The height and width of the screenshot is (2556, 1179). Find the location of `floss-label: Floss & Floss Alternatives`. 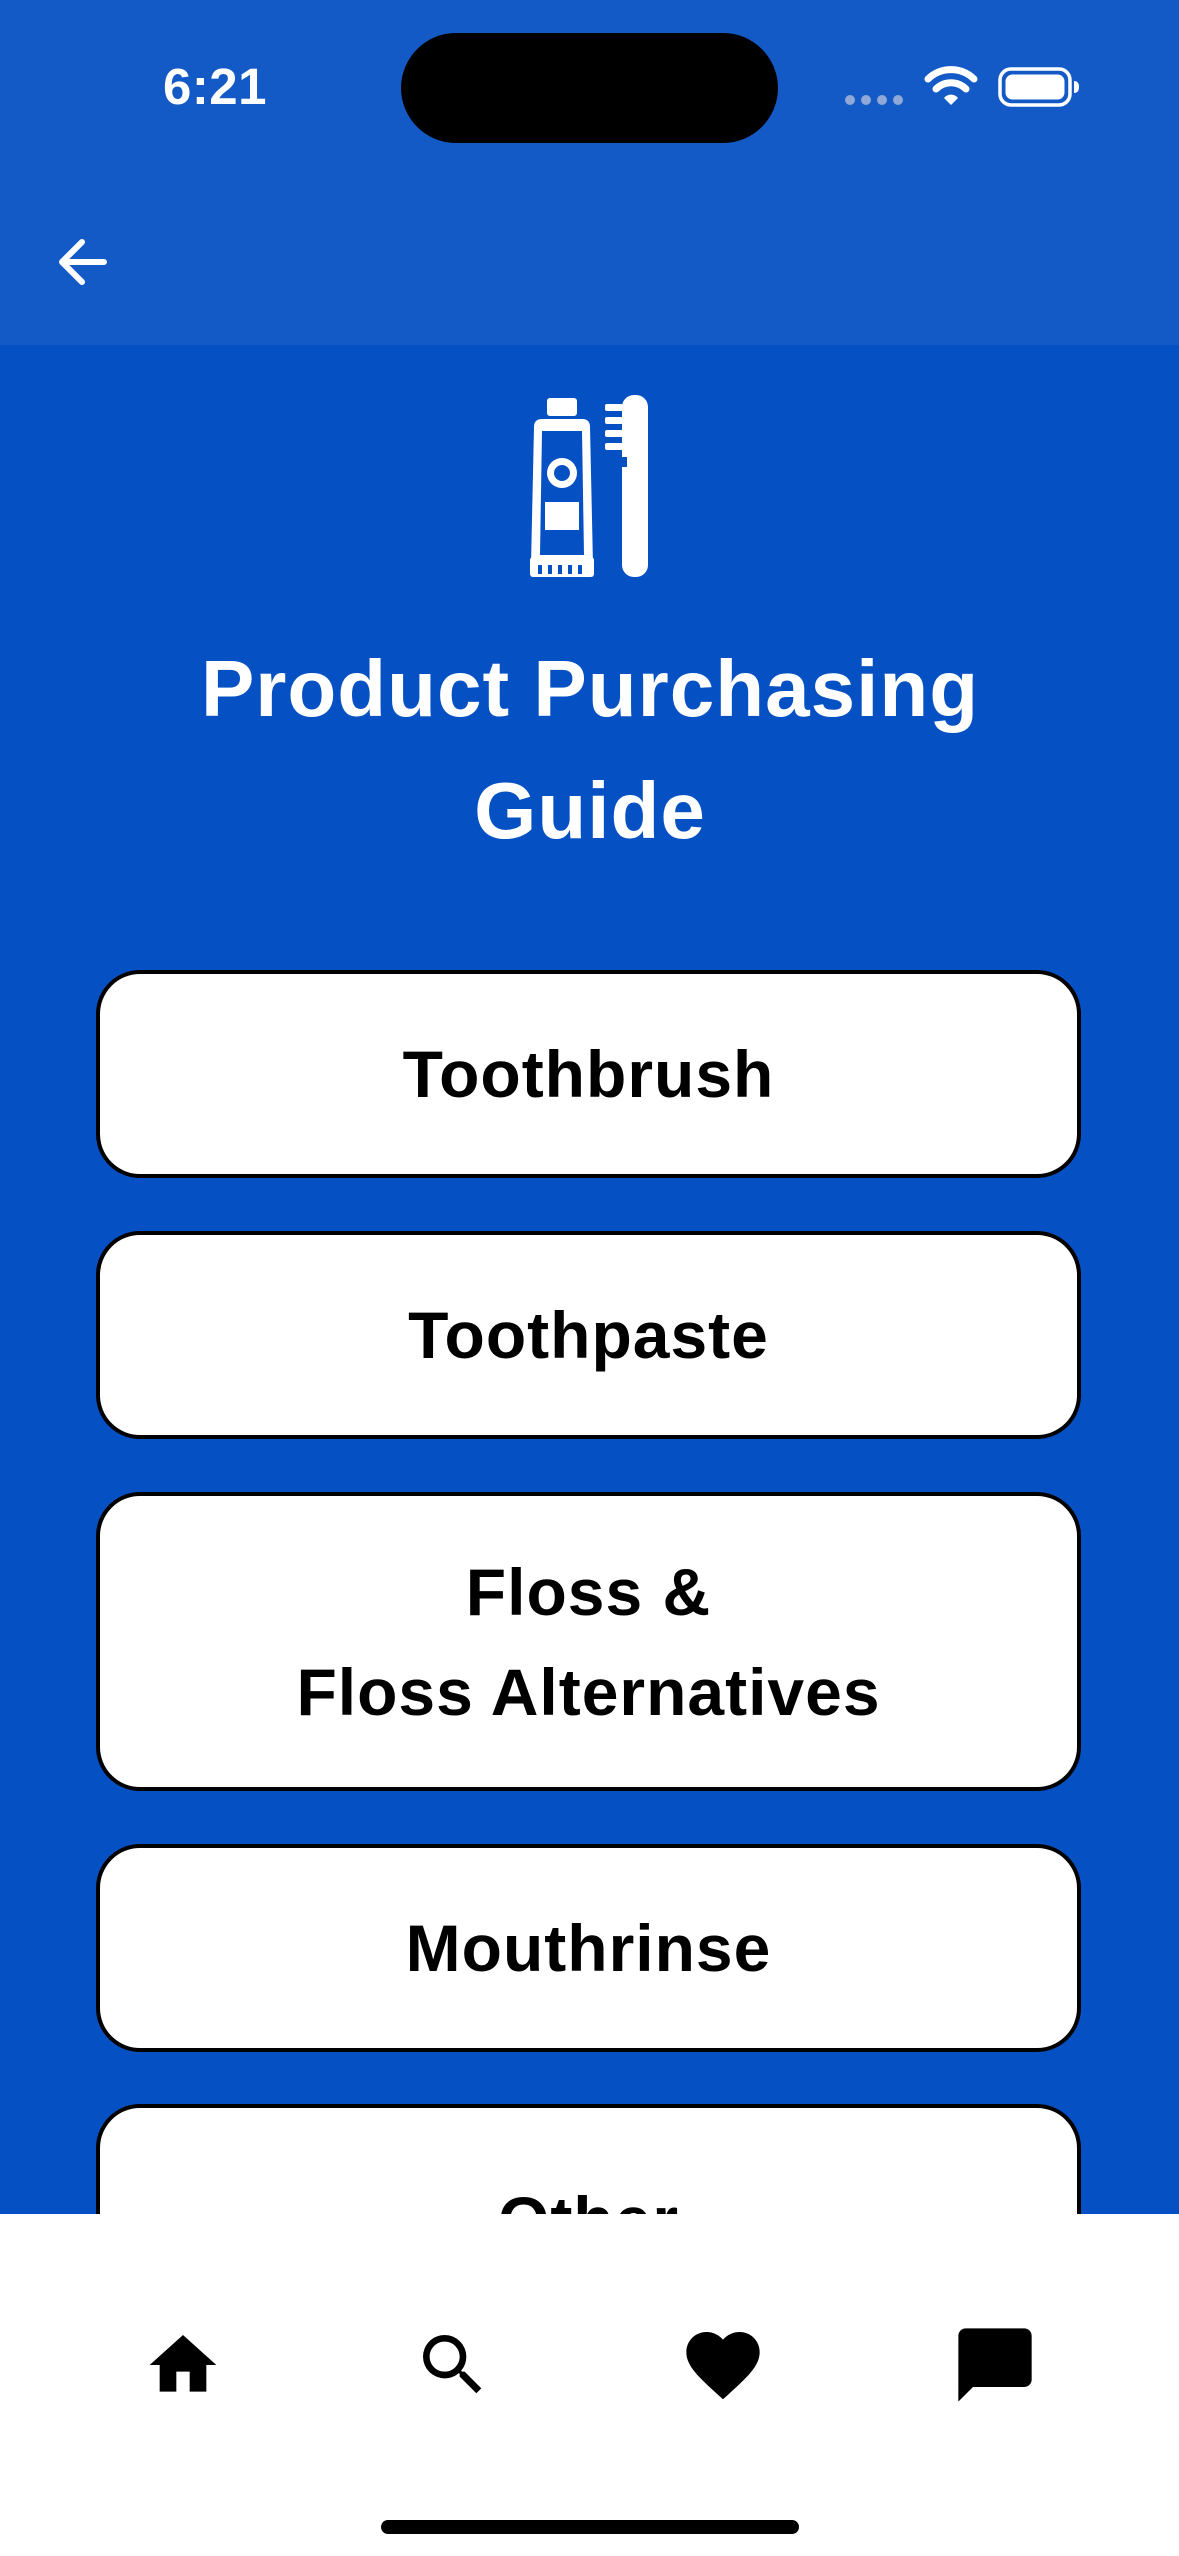

floss-label: Floss & Floss Alternatives is located at coordinates (588, 1641).